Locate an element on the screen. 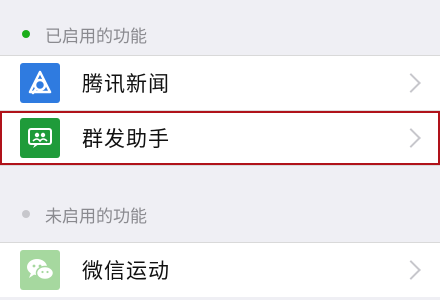  wechat-icon is located at coordinates (40, 270).